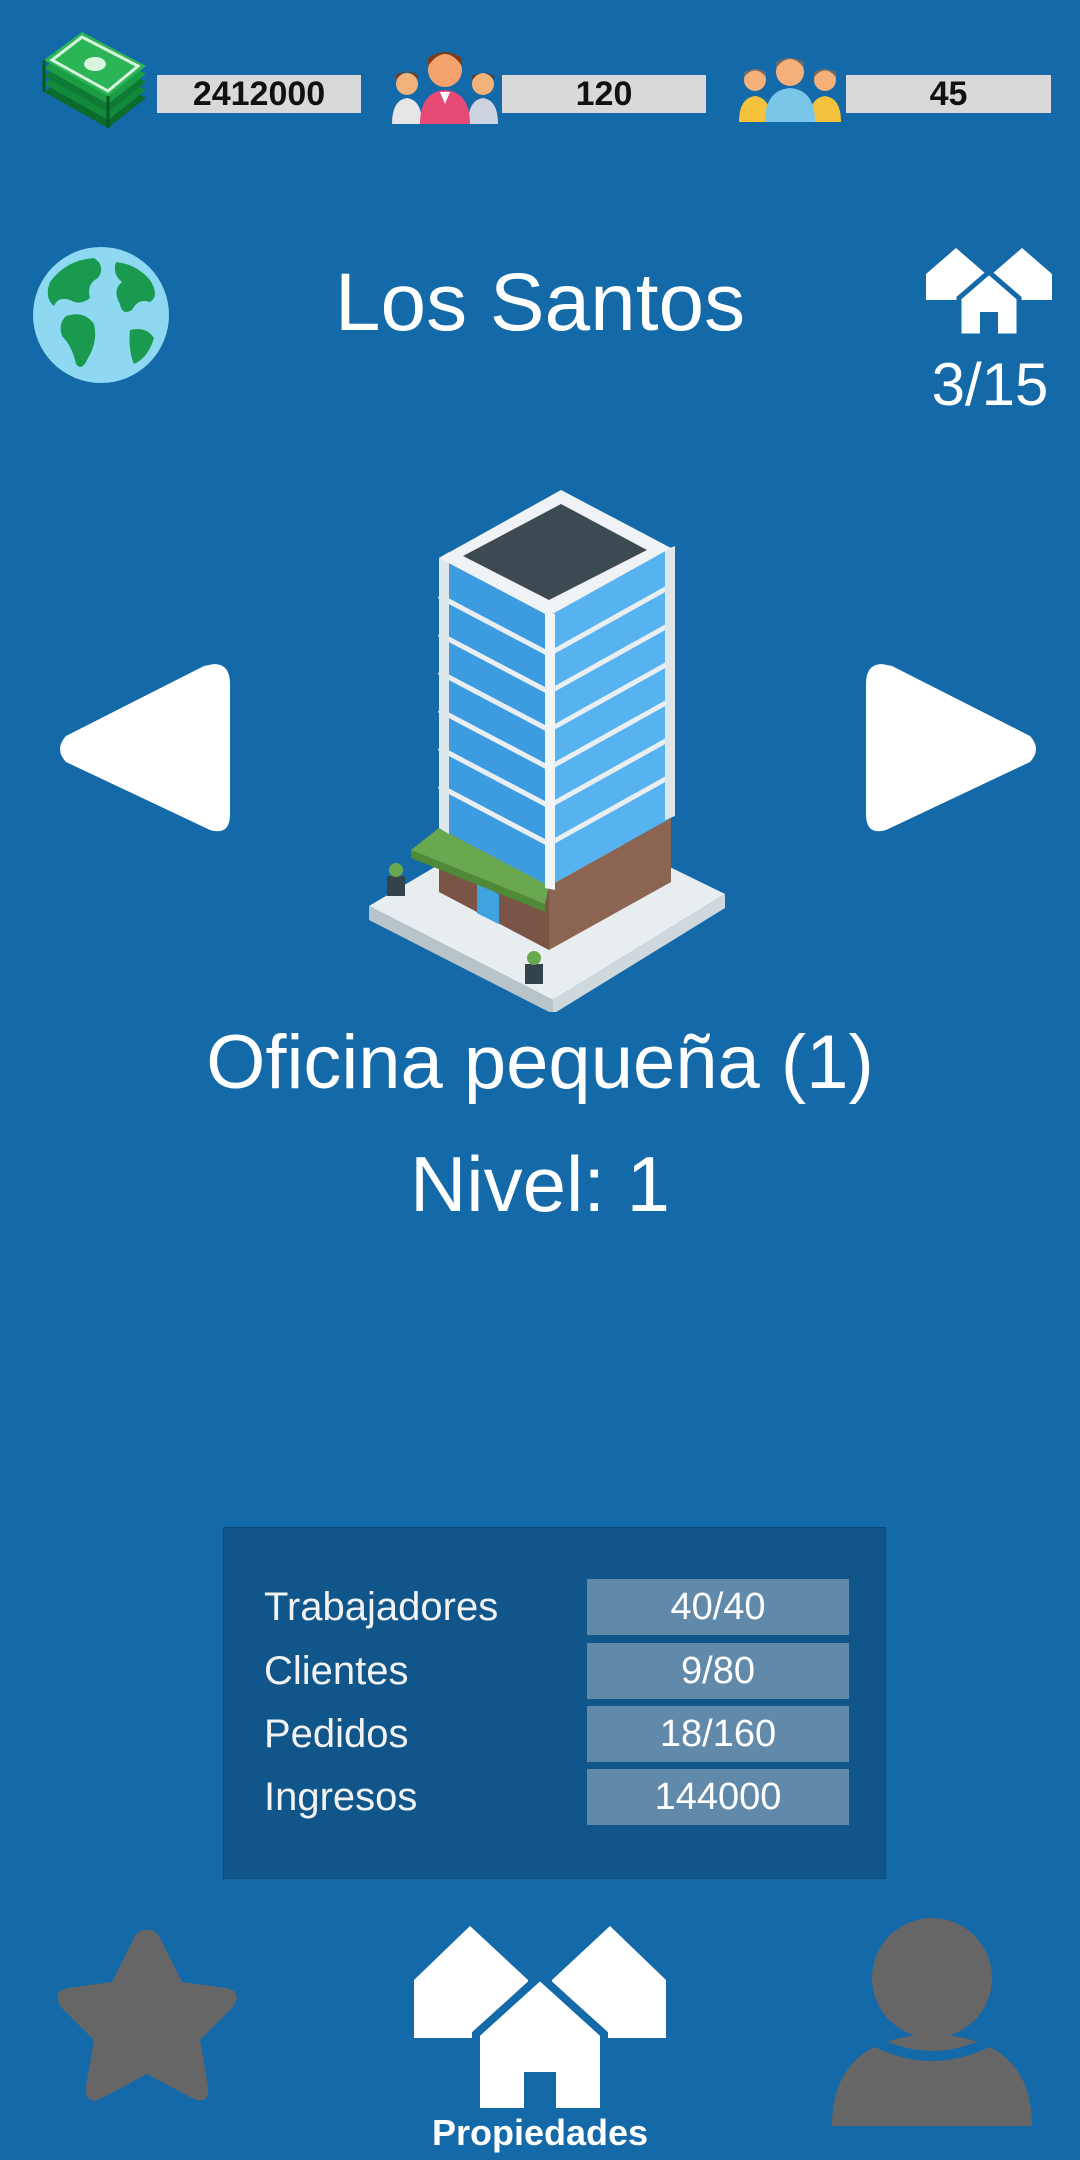 The height and width of the screenshot is (2160, 1080). I want to click on user-icon, so click(932, 2021).